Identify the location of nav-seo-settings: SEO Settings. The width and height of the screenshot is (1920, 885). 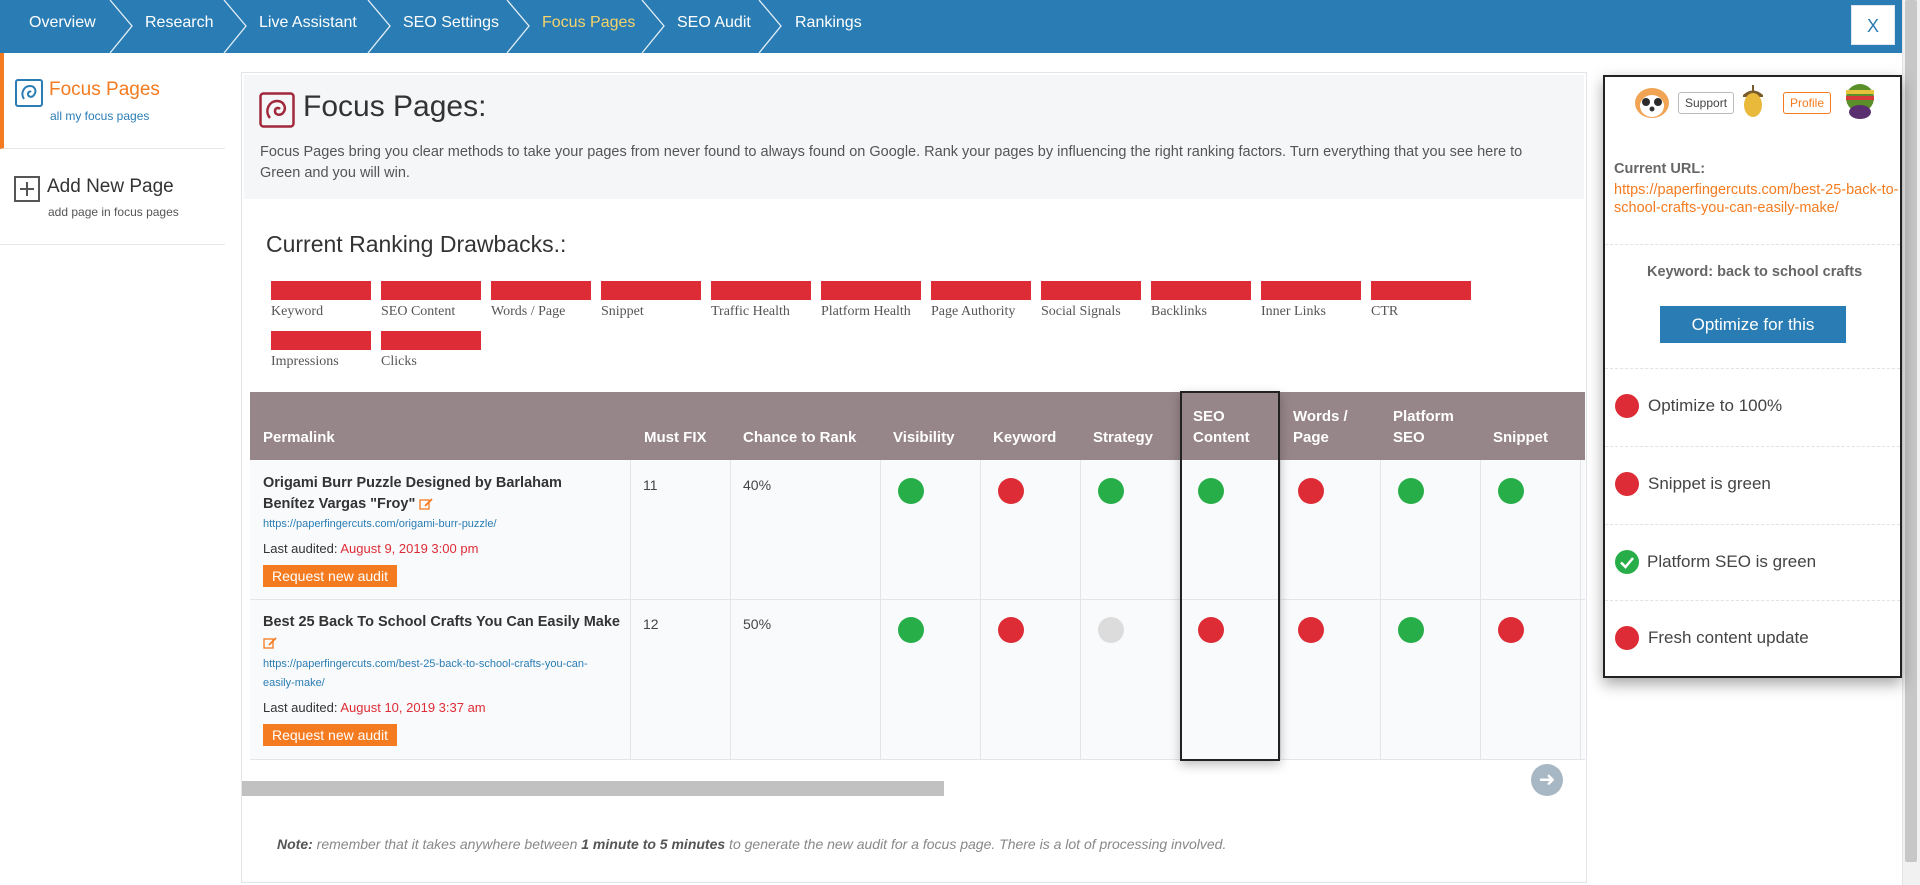
(451, 26).